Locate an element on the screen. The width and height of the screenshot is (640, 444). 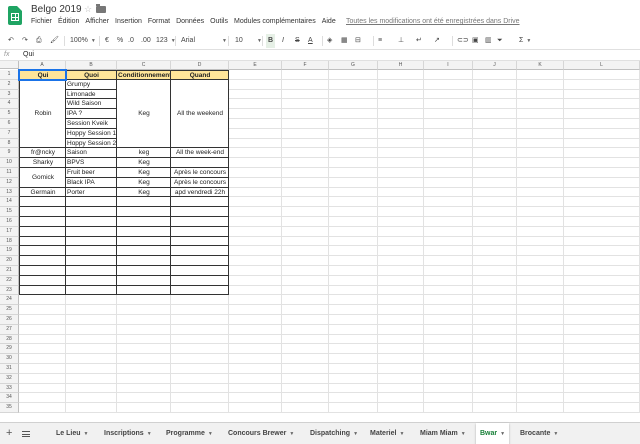
sheet-tab: Concours Brewer ▼ is located at coordinates (261, 433).